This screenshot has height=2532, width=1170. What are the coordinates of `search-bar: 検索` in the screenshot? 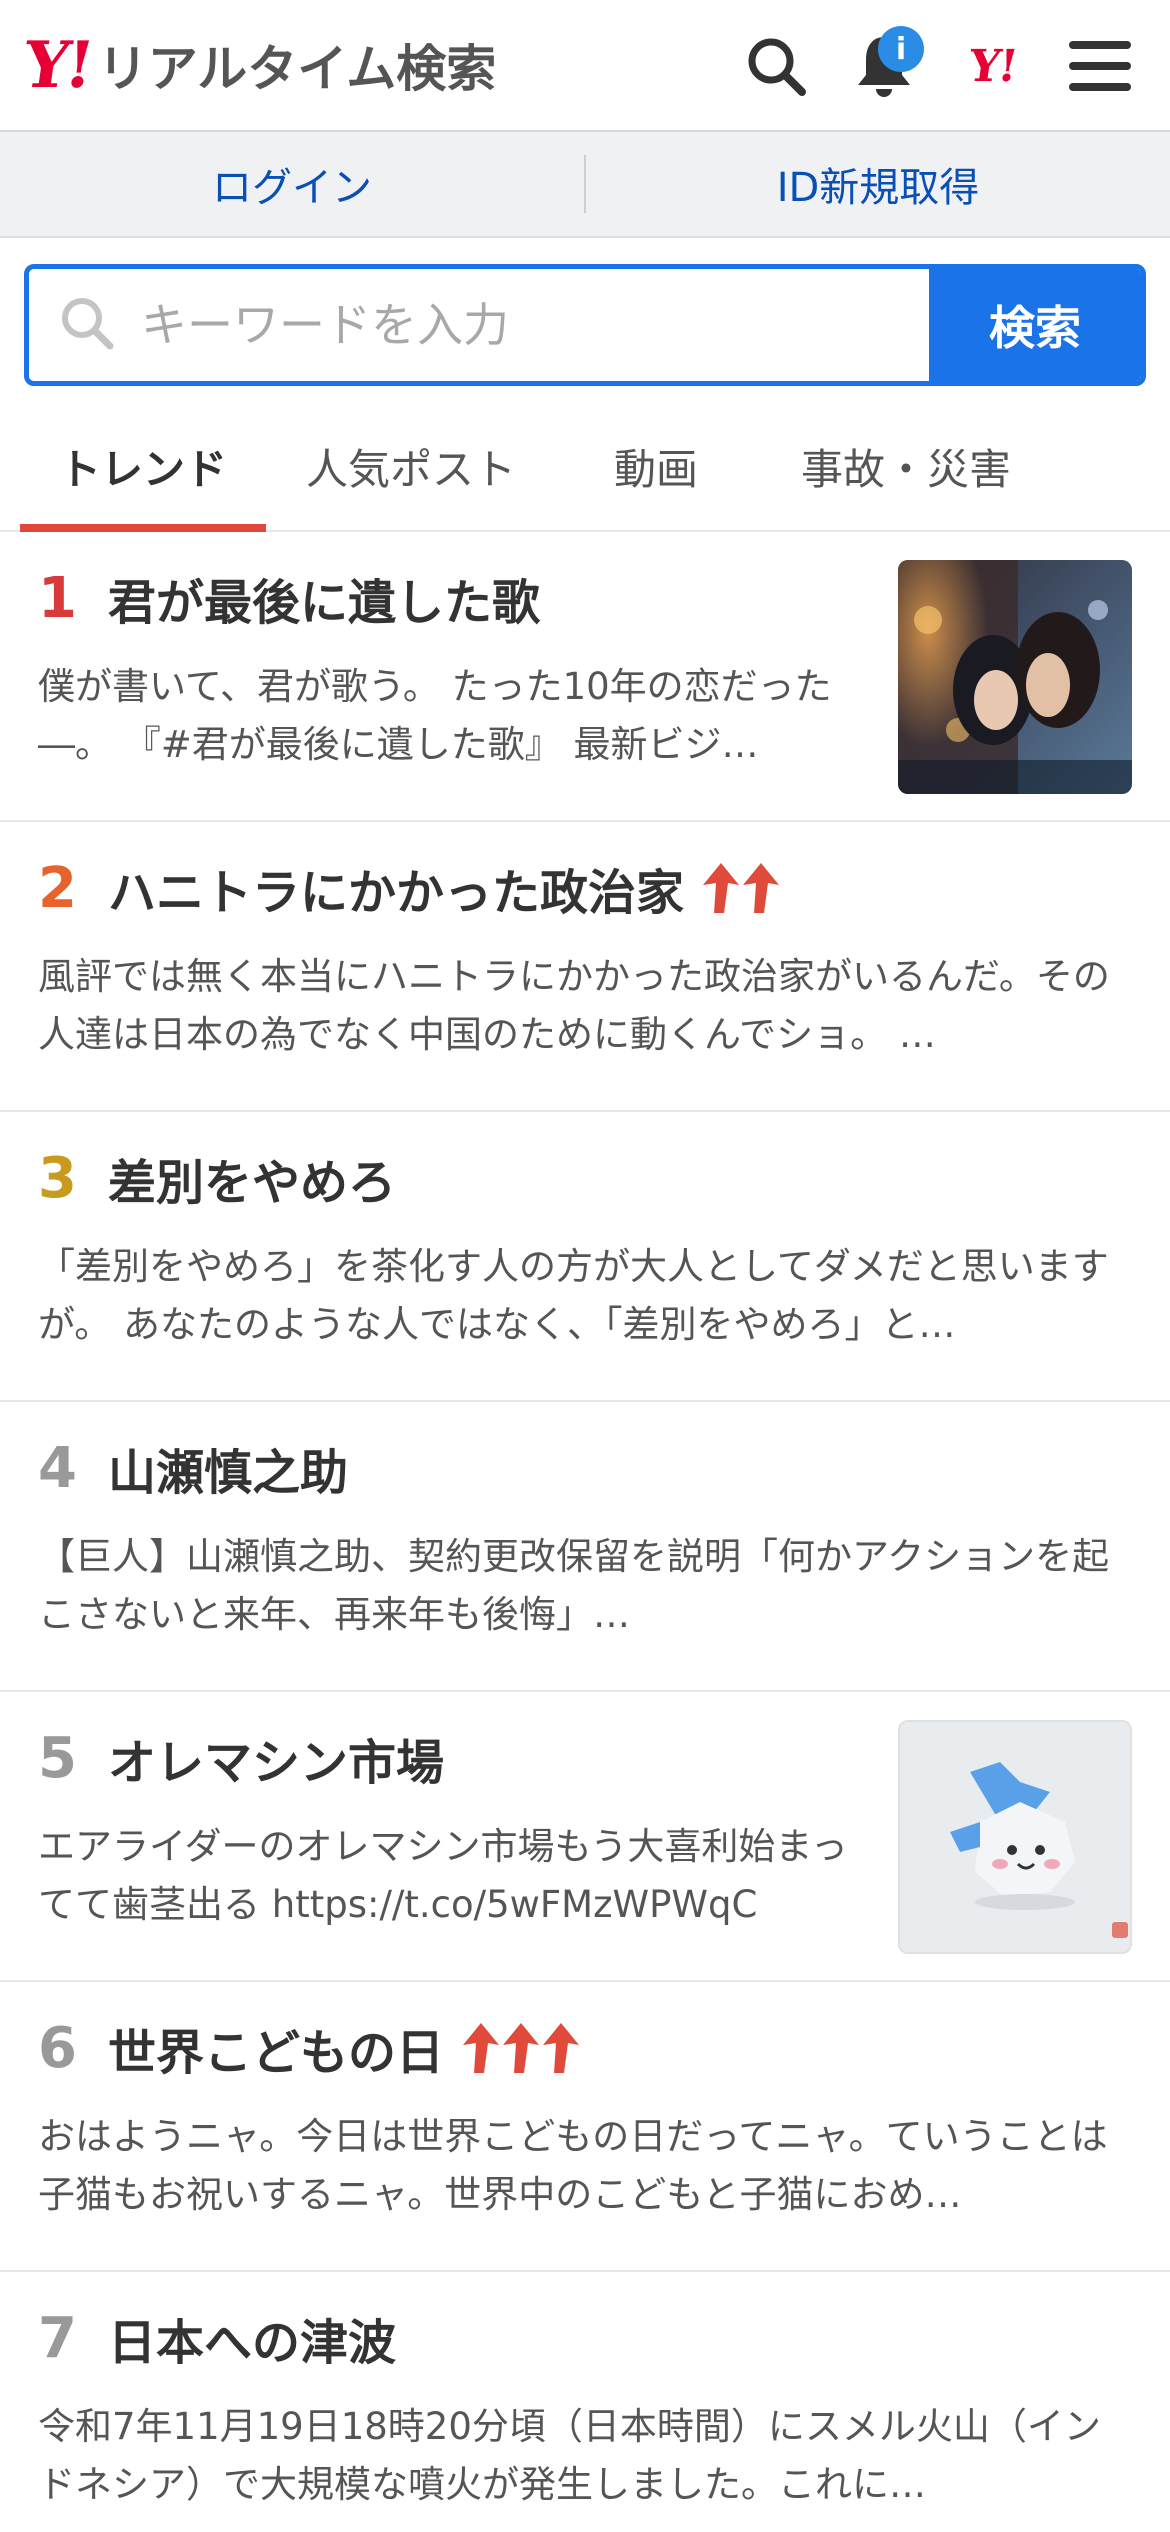 It's located at (585, 325).